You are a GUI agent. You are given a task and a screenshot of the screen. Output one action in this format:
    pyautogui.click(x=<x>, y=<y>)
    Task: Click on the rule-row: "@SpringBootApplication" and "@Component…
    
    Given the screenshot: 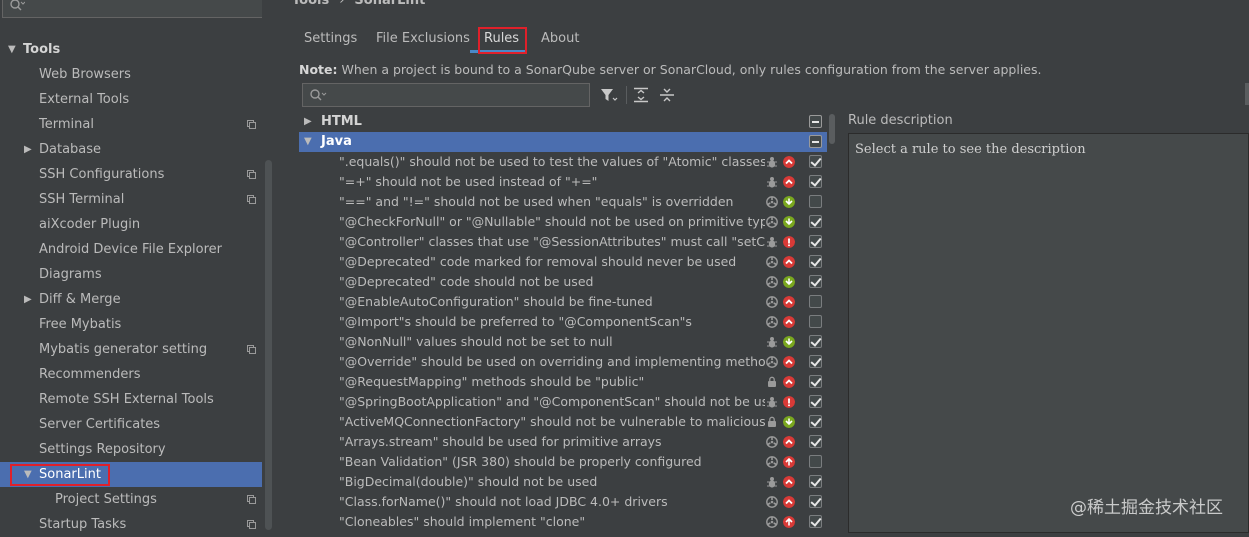 What is the action you would take?
    pyautogui.click(x=563, y=402)
    